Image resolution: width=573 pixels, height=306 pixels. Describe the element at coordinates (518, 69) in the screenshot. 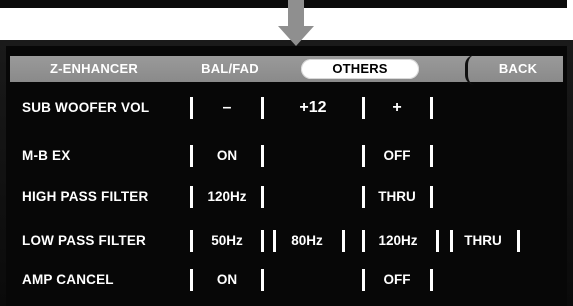

I see `back-button: BACK` at that location.